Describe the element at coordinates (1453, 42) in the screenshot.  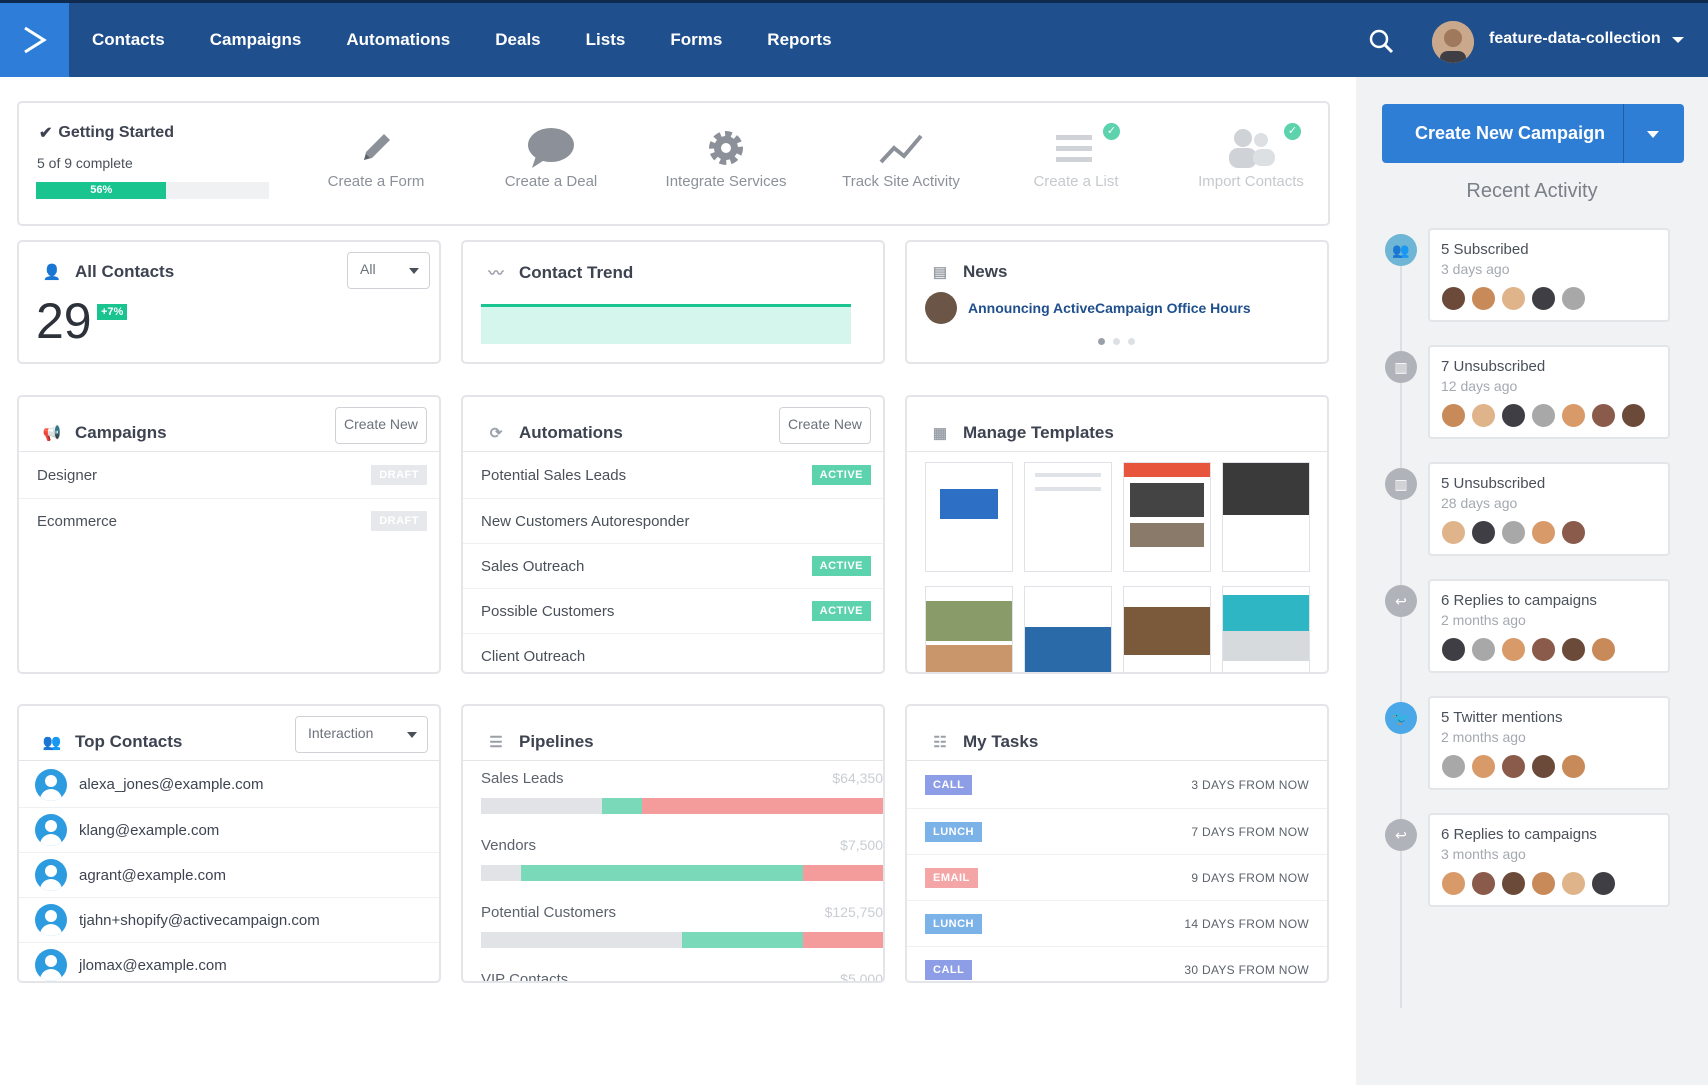
I see `user-avatar` at that location.